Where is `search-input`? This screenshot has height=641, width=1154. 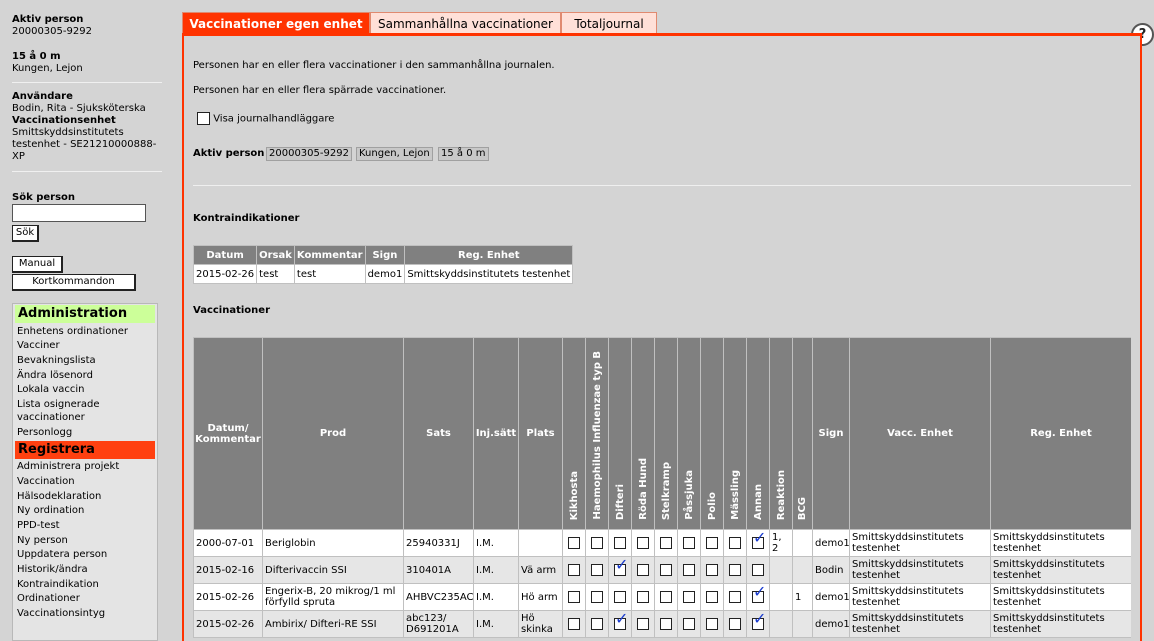 search-input is located at coordinates (79, 213).